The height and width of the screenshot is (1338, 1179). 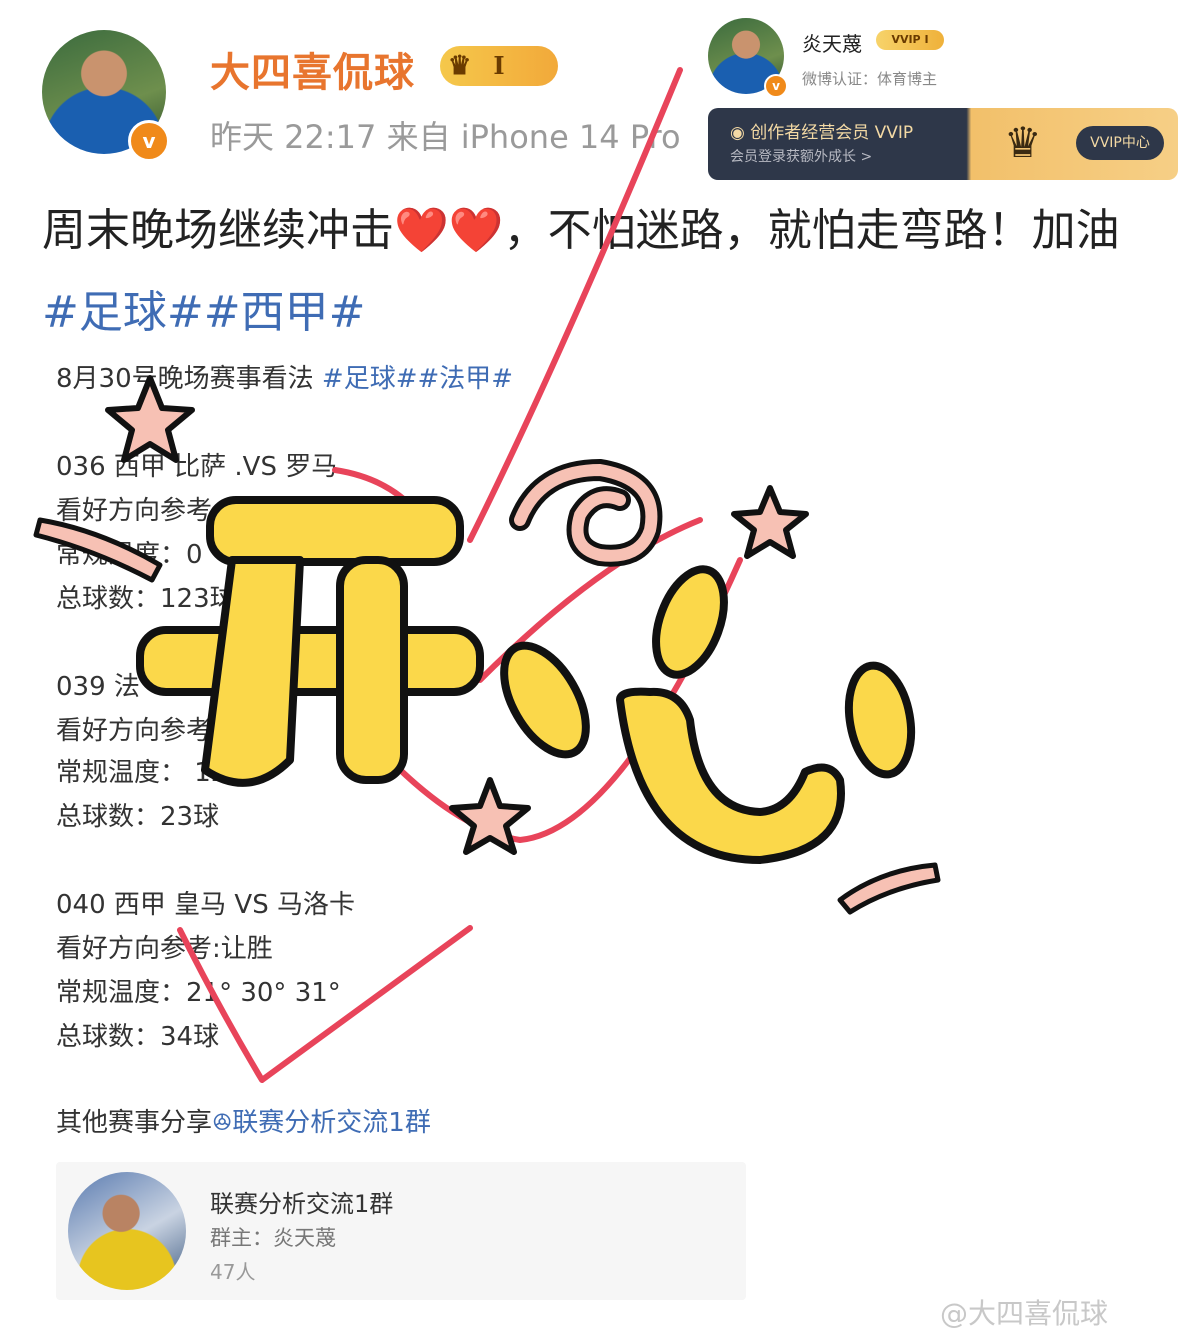 I want to click on level-badge: ♛ I, so click(x=499, y=66).